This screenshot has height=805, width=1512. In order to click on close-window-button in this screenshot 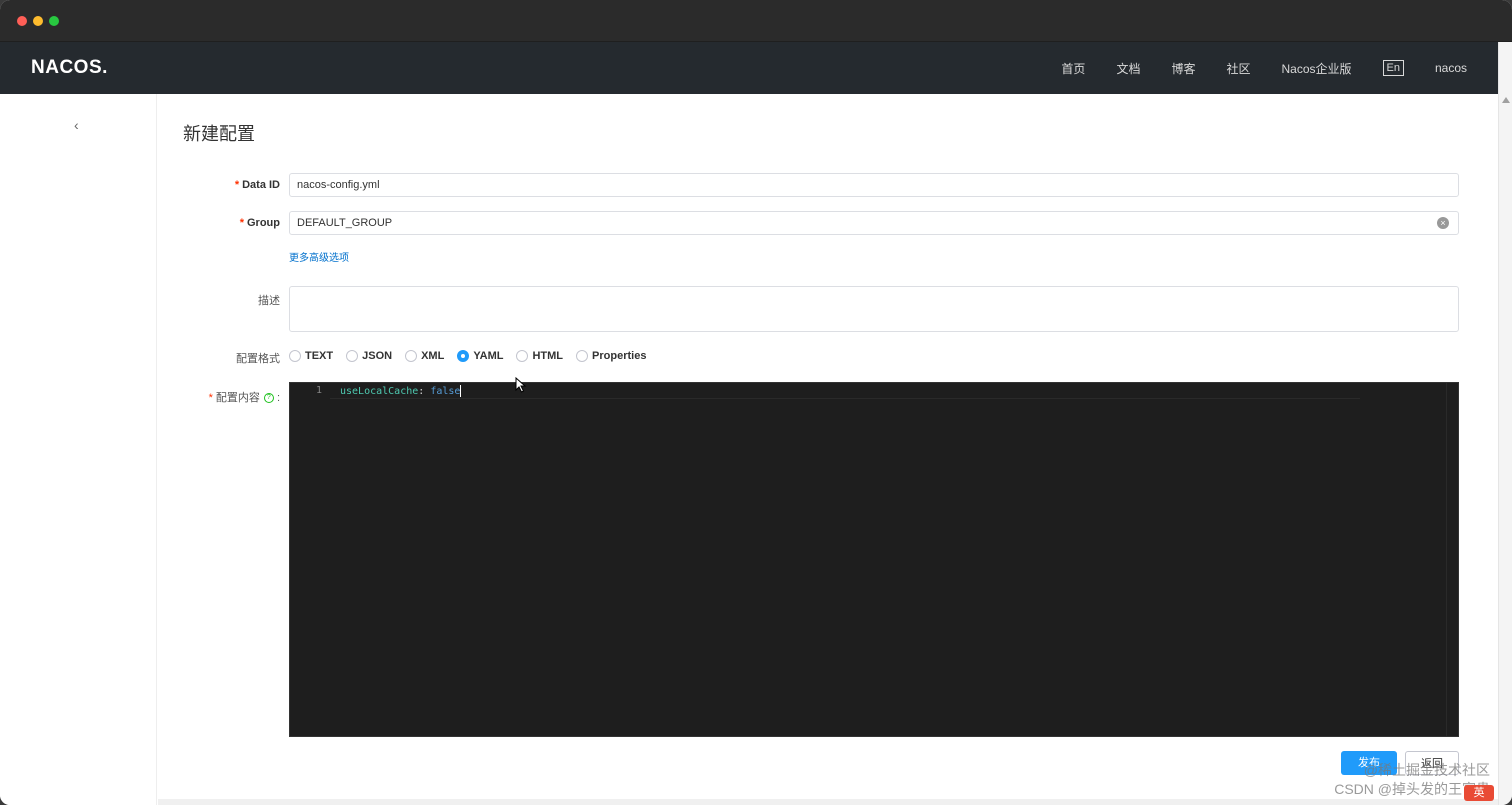, I will do `click(22, 21)`.